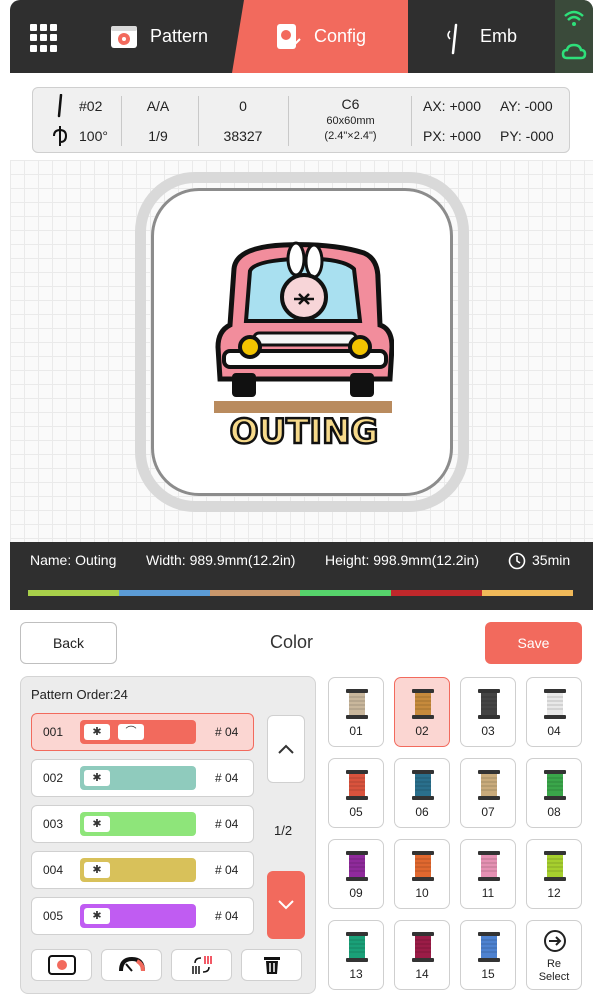  What do you see at coordinates (53, 916) in the screenshot?
I see `row-number: 005` at bounding box center [53, 916].